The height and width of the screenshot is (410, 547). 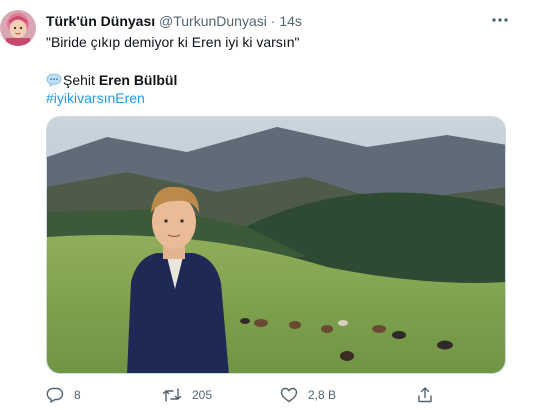 What do you see at coordinates (79, 80) in the screenshot?
I see `tweet-text-prefix: Şehit` at bounding box center [79, 80].